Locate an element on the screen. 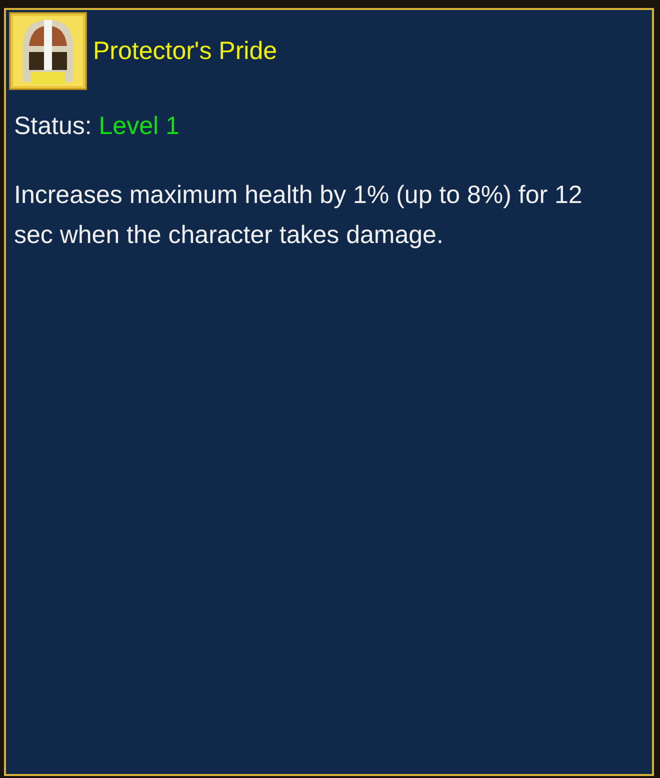 The height and width of the screenshot is (778, 660). tooltip-title: Protector's Pride is located at coordinates (185, 51).